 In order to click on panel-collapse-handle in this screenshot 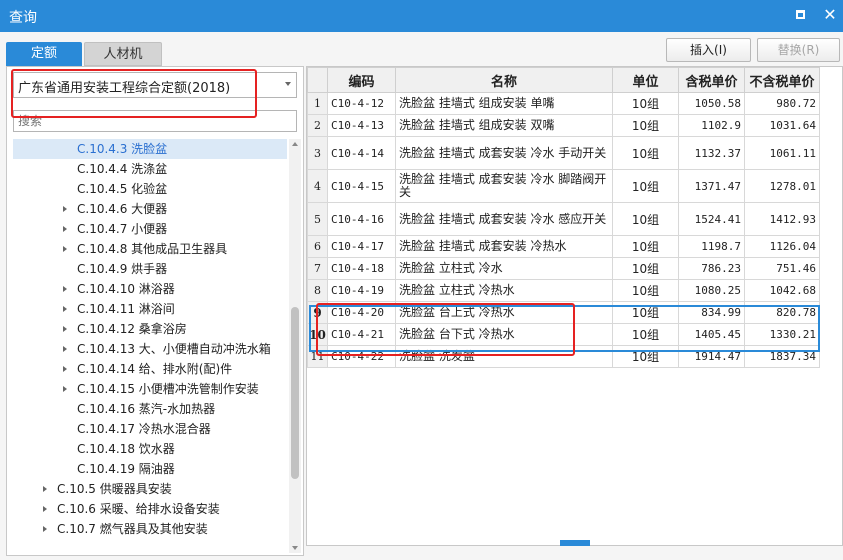, I will do `click(575, 543)`.